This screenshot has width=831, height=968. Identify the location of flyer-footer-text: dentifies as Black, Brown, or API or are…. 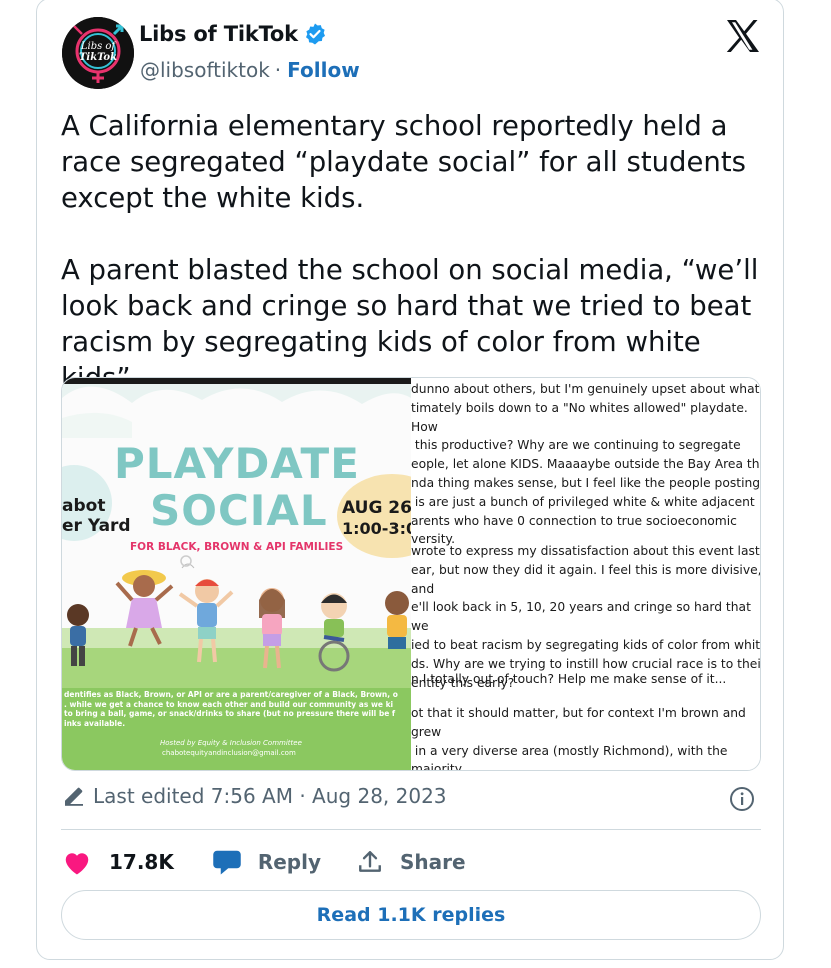
(231, 709).